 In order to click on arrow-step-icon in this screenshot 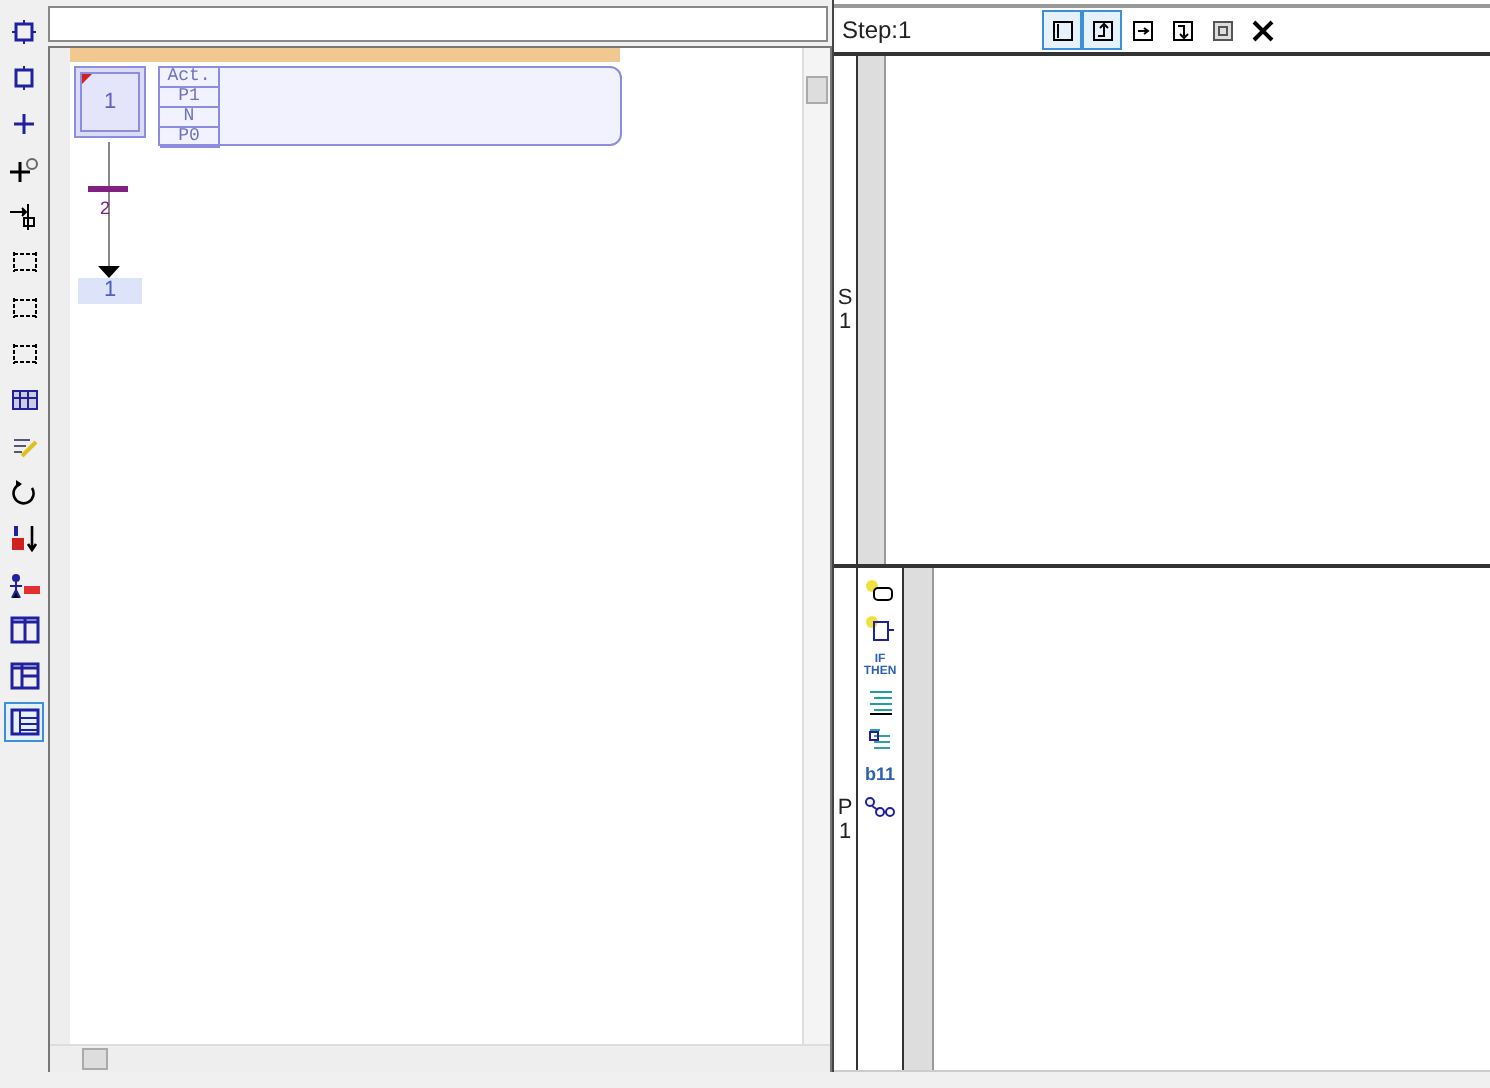, I will do `click(24, 216)`.